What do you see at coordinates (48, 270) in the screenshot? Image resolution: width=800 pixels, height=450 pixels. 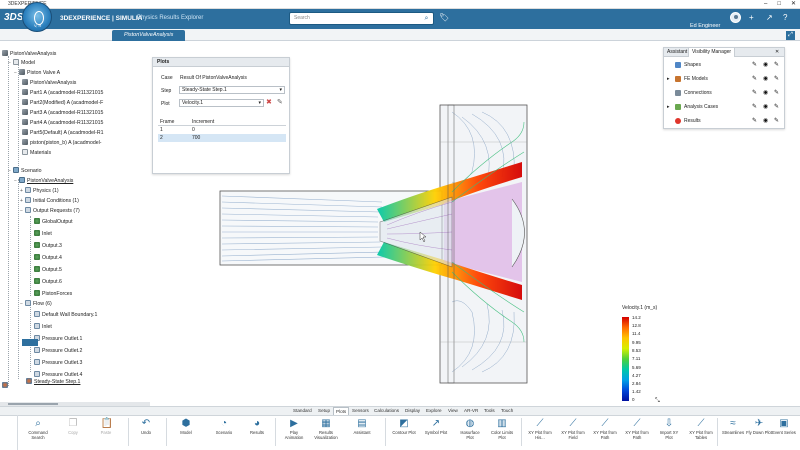 I see `tree-output-item: Output.5` at bounding box center [48, 270].